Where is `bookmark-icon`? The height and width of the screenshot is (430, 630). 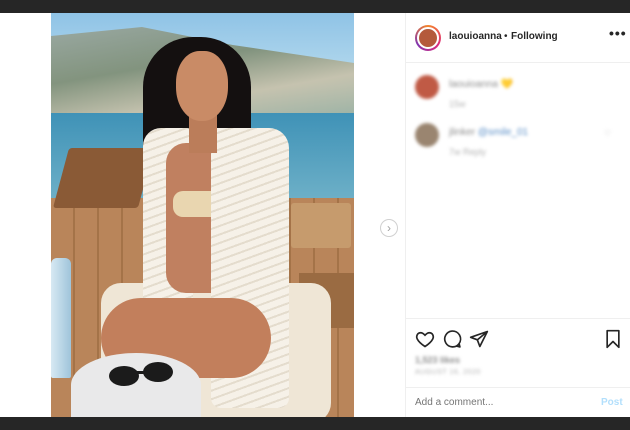 bookmark-icon is located at coordinates (613, 339).